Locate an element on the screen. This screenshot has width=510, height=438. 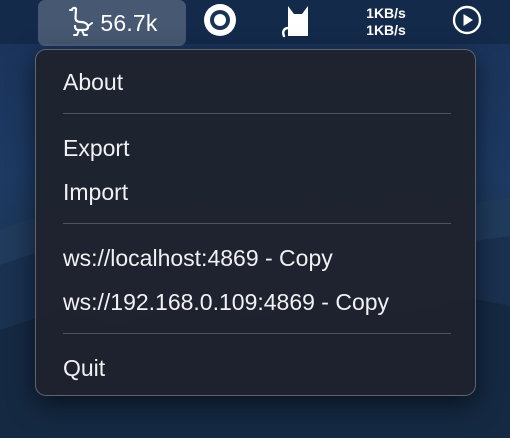
play-circle-icon is located at coordinates (467, 22).